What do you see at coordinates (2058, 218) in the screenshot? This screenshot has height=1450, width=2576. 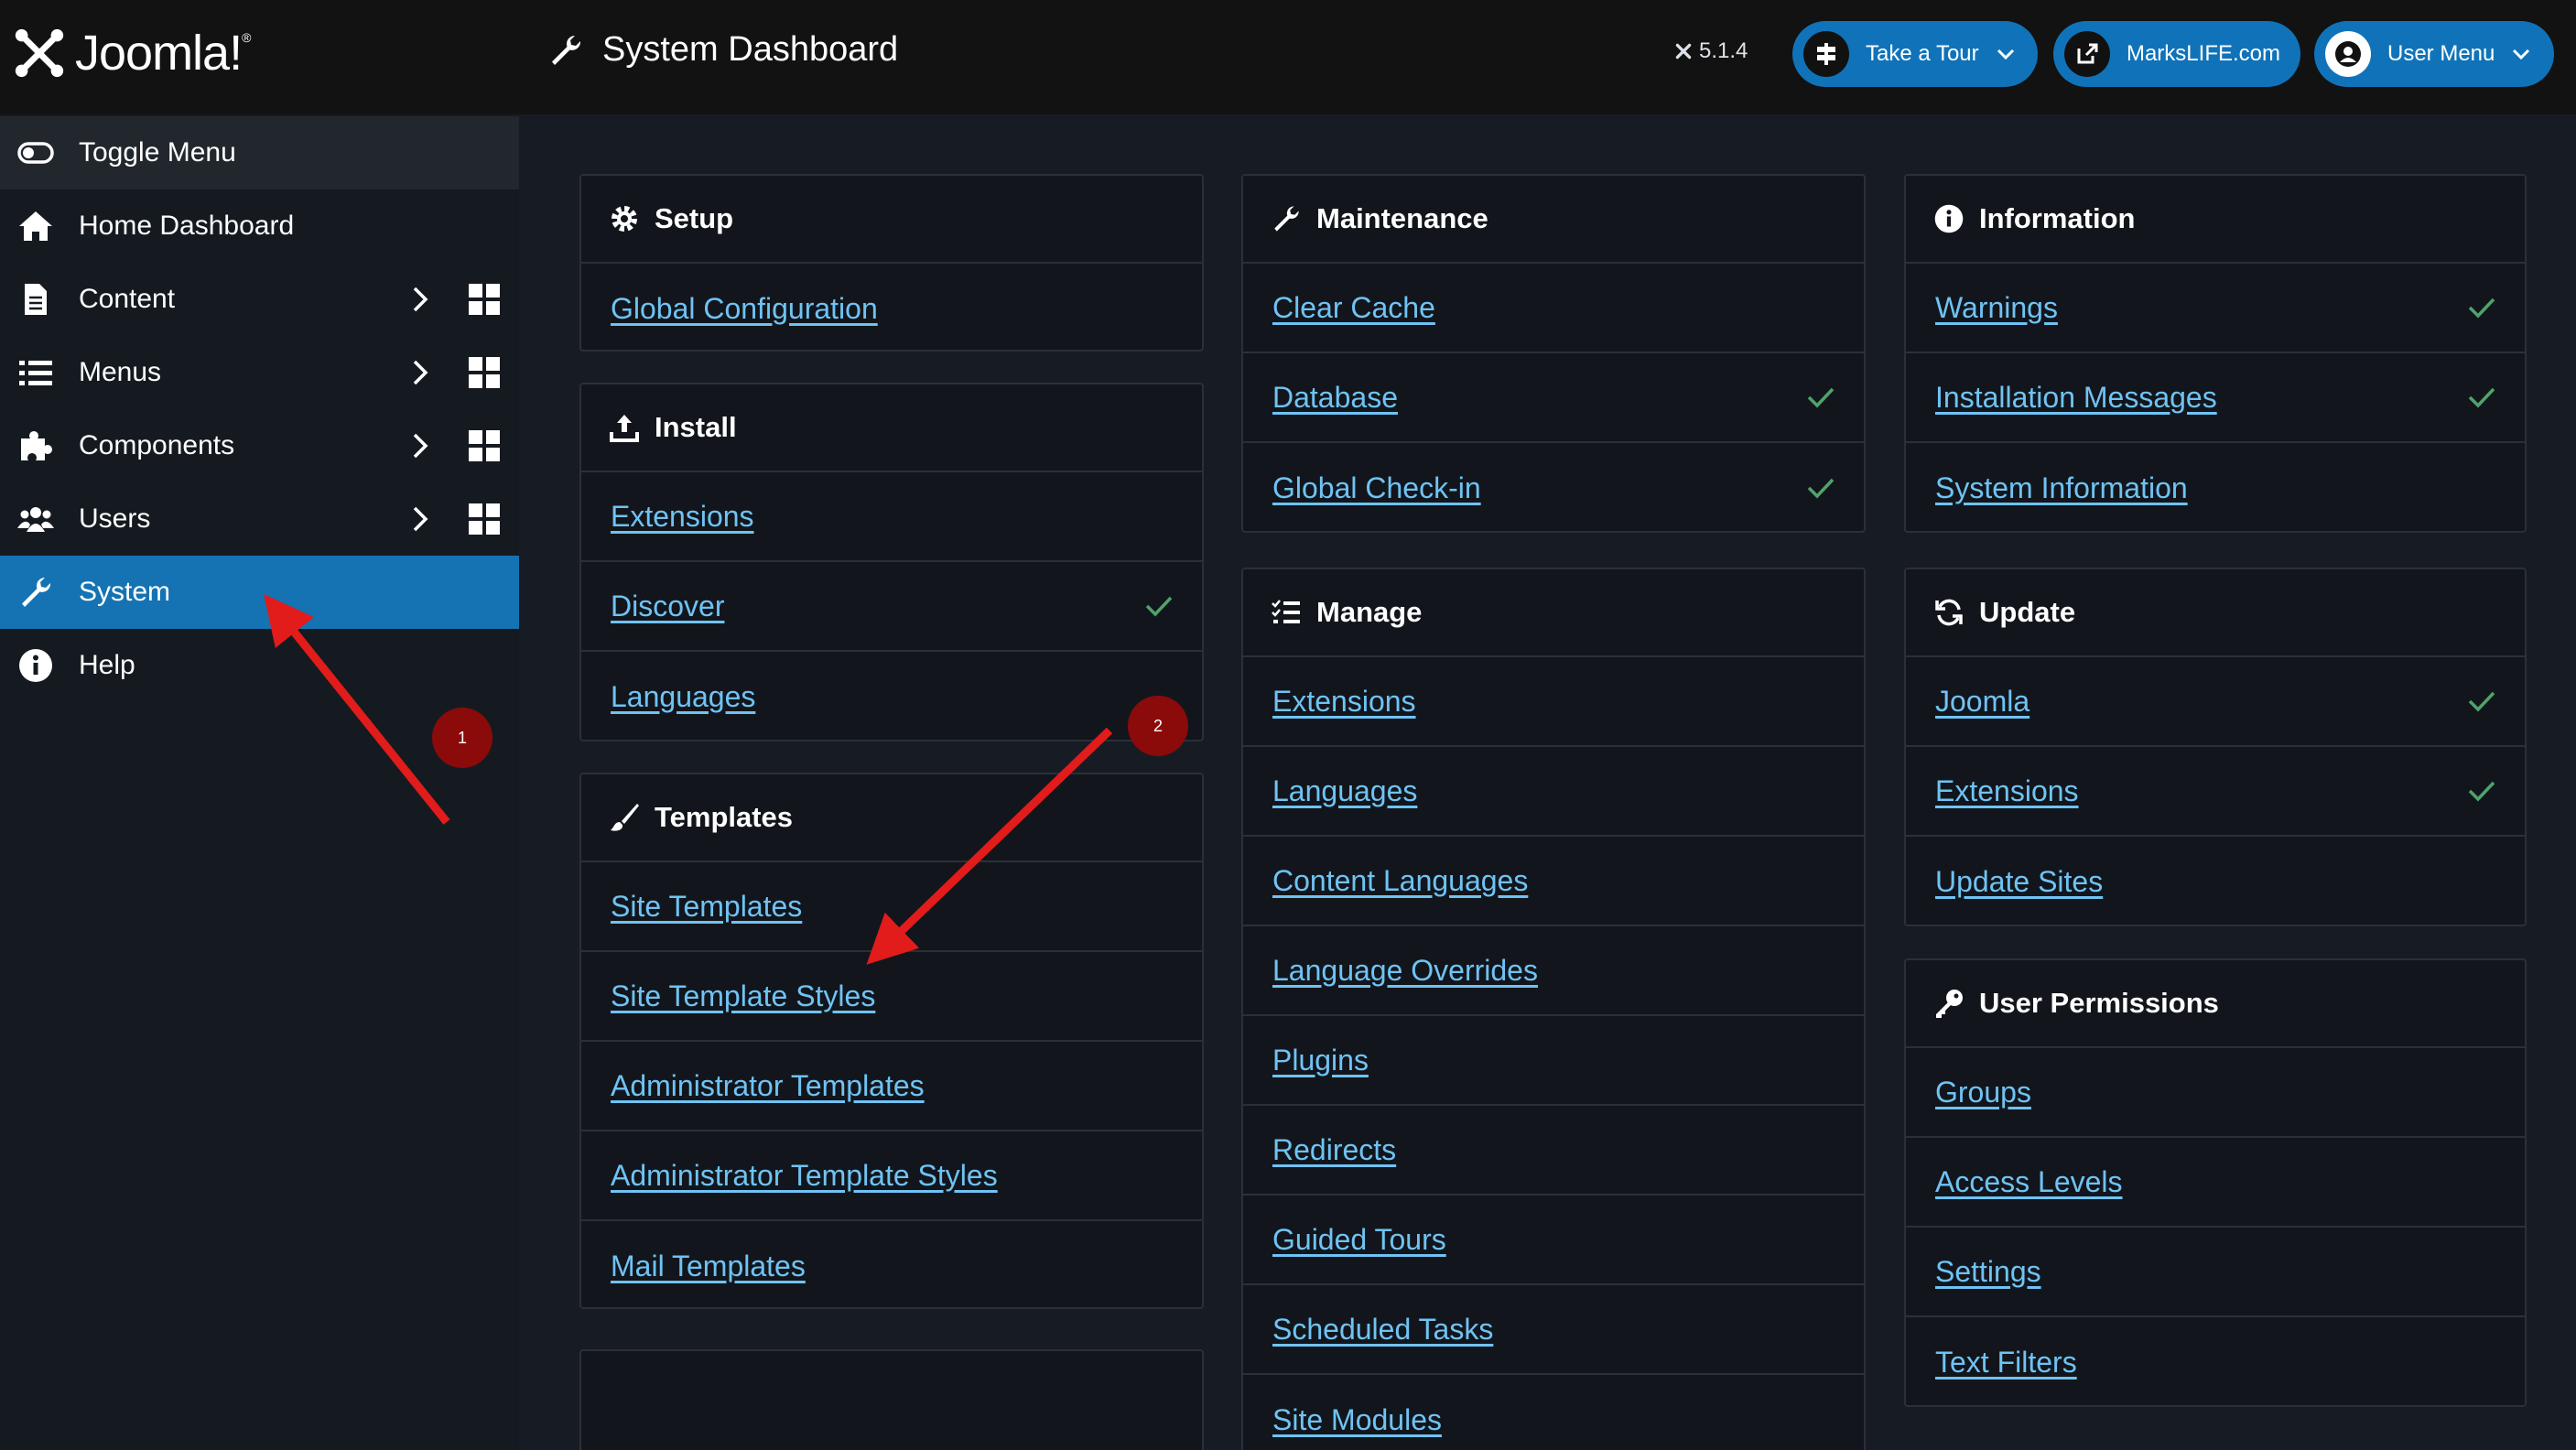 I see `card-title: Information` at bounding box center [2058, 218].